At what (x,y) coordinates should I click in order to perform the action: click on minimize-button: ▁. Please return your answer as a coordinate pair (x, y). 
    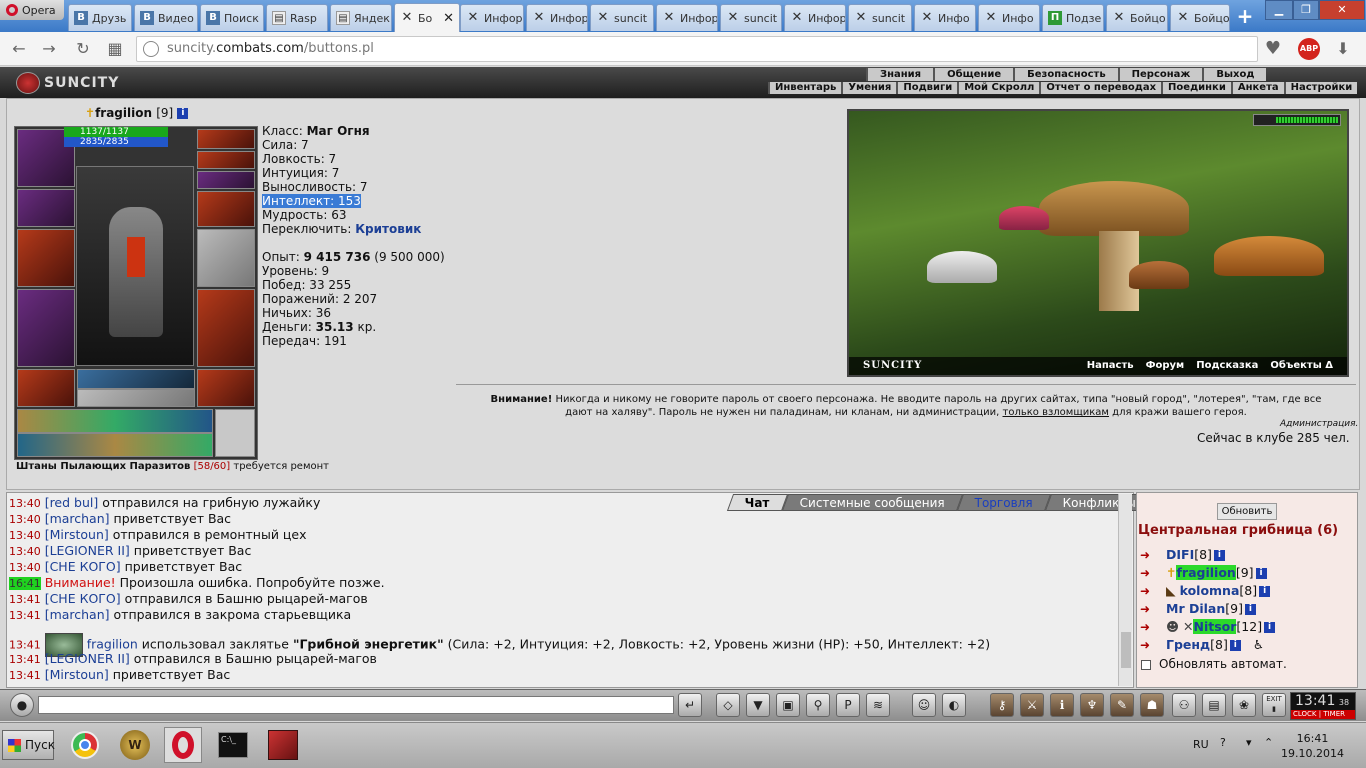
    Looking at the image, I should click on (1279, 10).